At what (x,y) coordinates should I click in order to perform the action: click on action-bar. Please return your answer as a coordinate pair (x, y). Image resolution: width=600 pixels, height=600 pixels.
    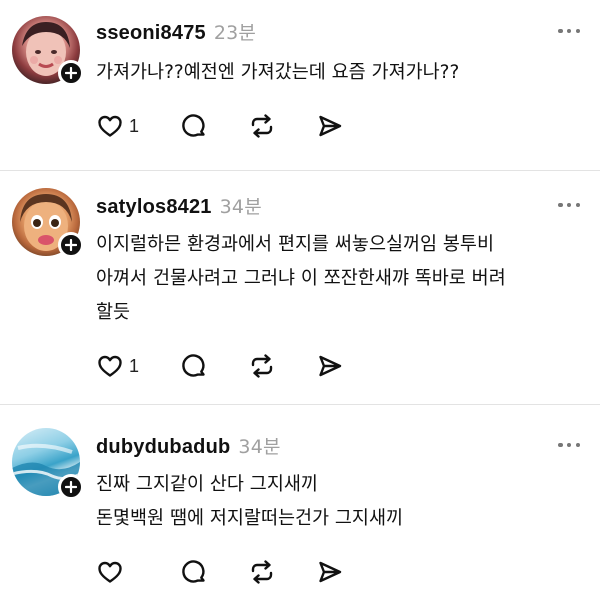
    Looking at the image, I should click on (220, 572).